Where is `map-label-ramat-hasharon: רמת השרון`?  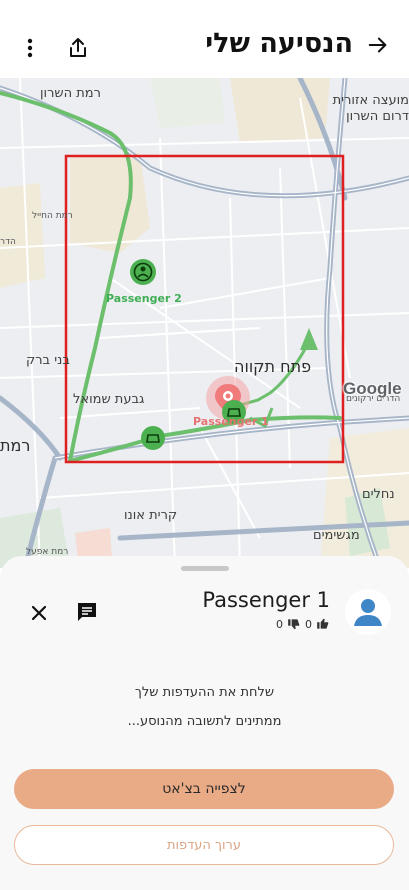 map-label-ramat-hasharon: רמת השרון is located at coordinates (70, 93).